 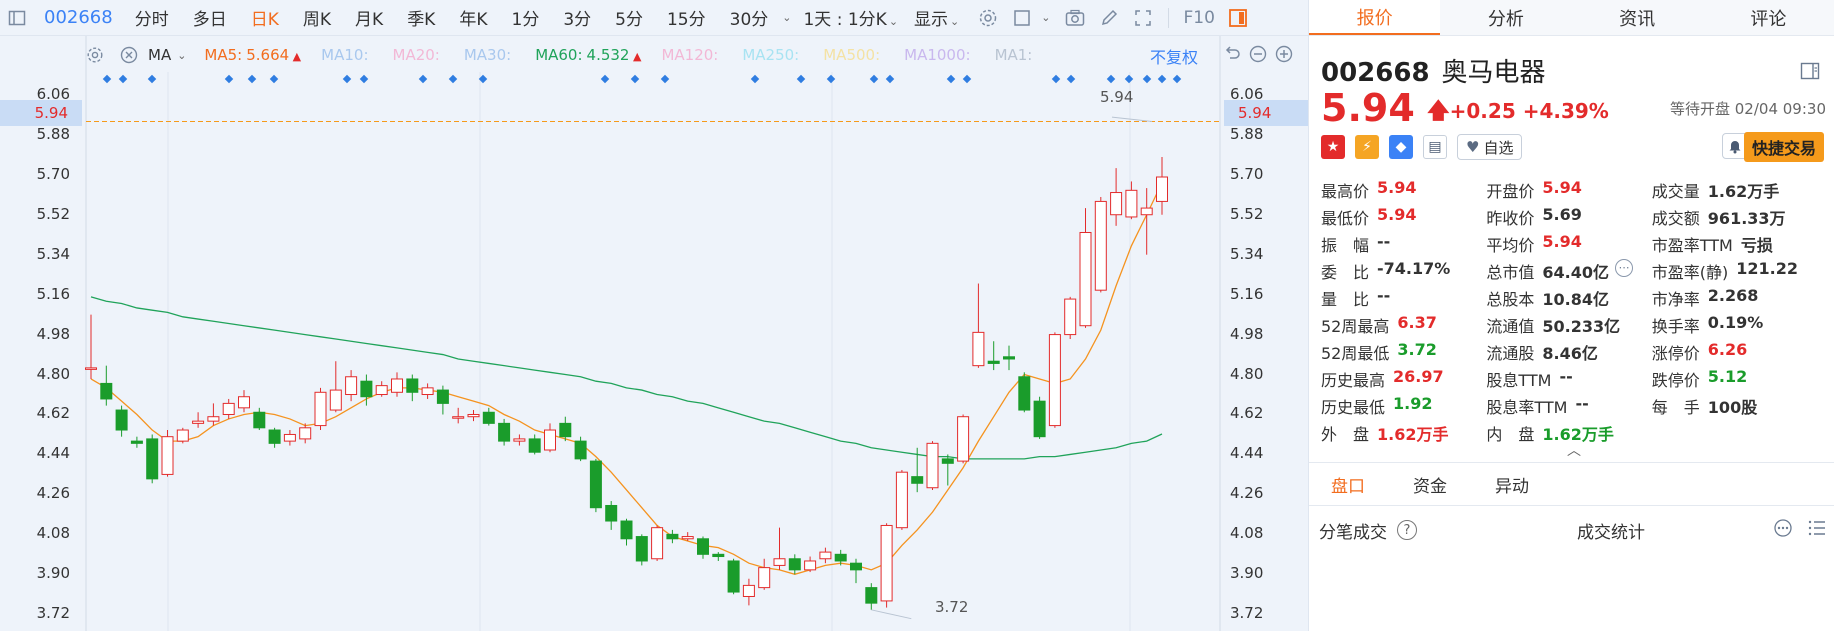 I want to click on stat-label: 最低价, so click(x=1345, y=218).